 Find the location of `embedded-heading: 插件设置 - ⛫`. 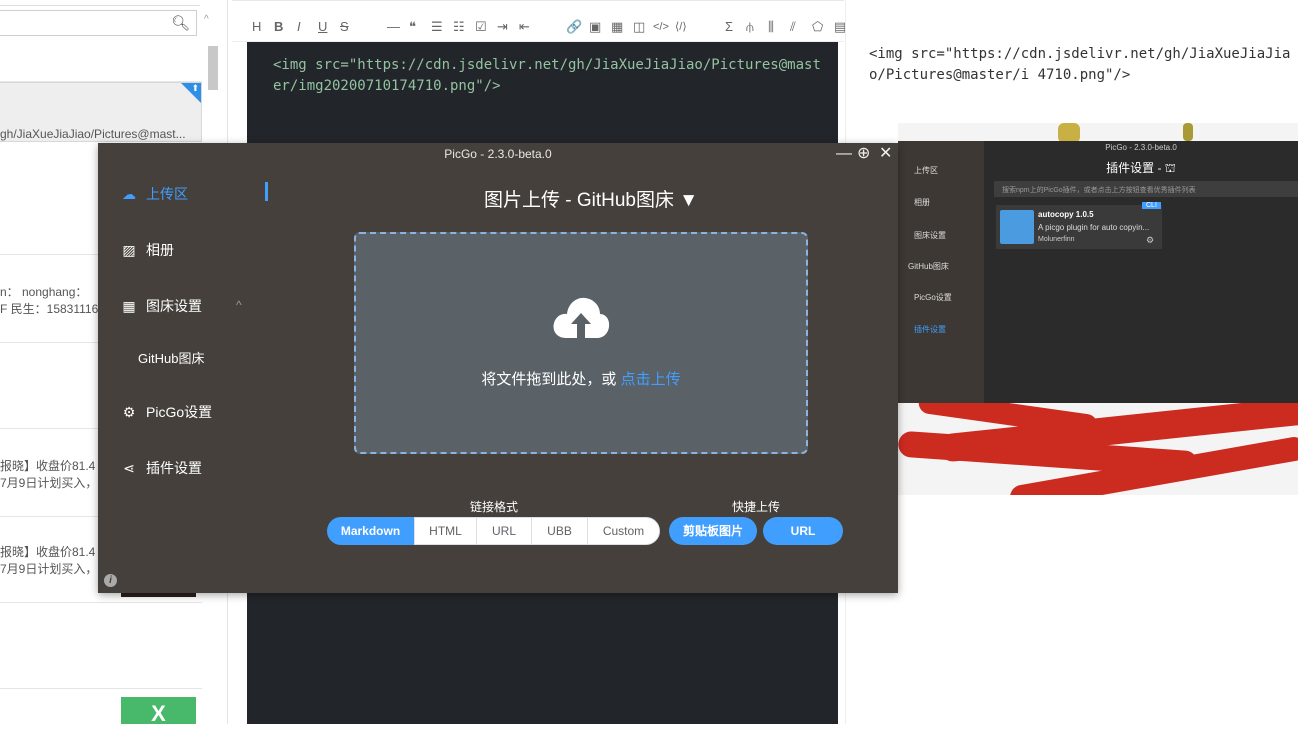

embedded-heading: 插件设置 - ⛫ is located at coordinates (1141, 168).